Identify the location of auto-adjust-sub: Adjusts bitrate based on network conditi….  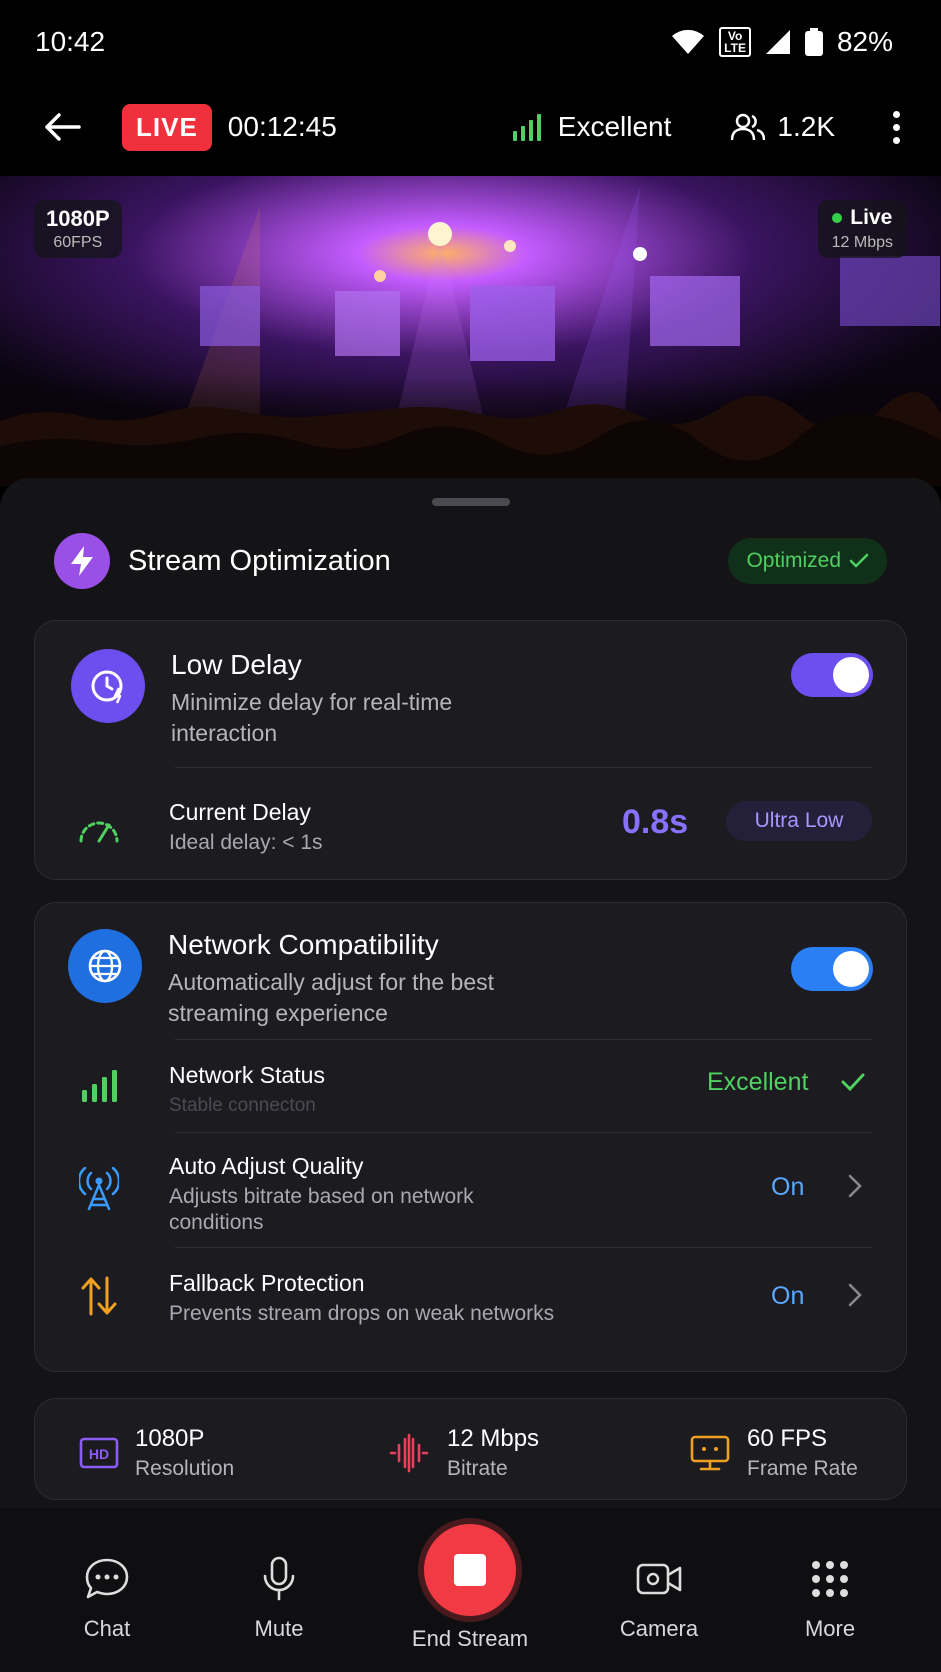
(321, 1209).